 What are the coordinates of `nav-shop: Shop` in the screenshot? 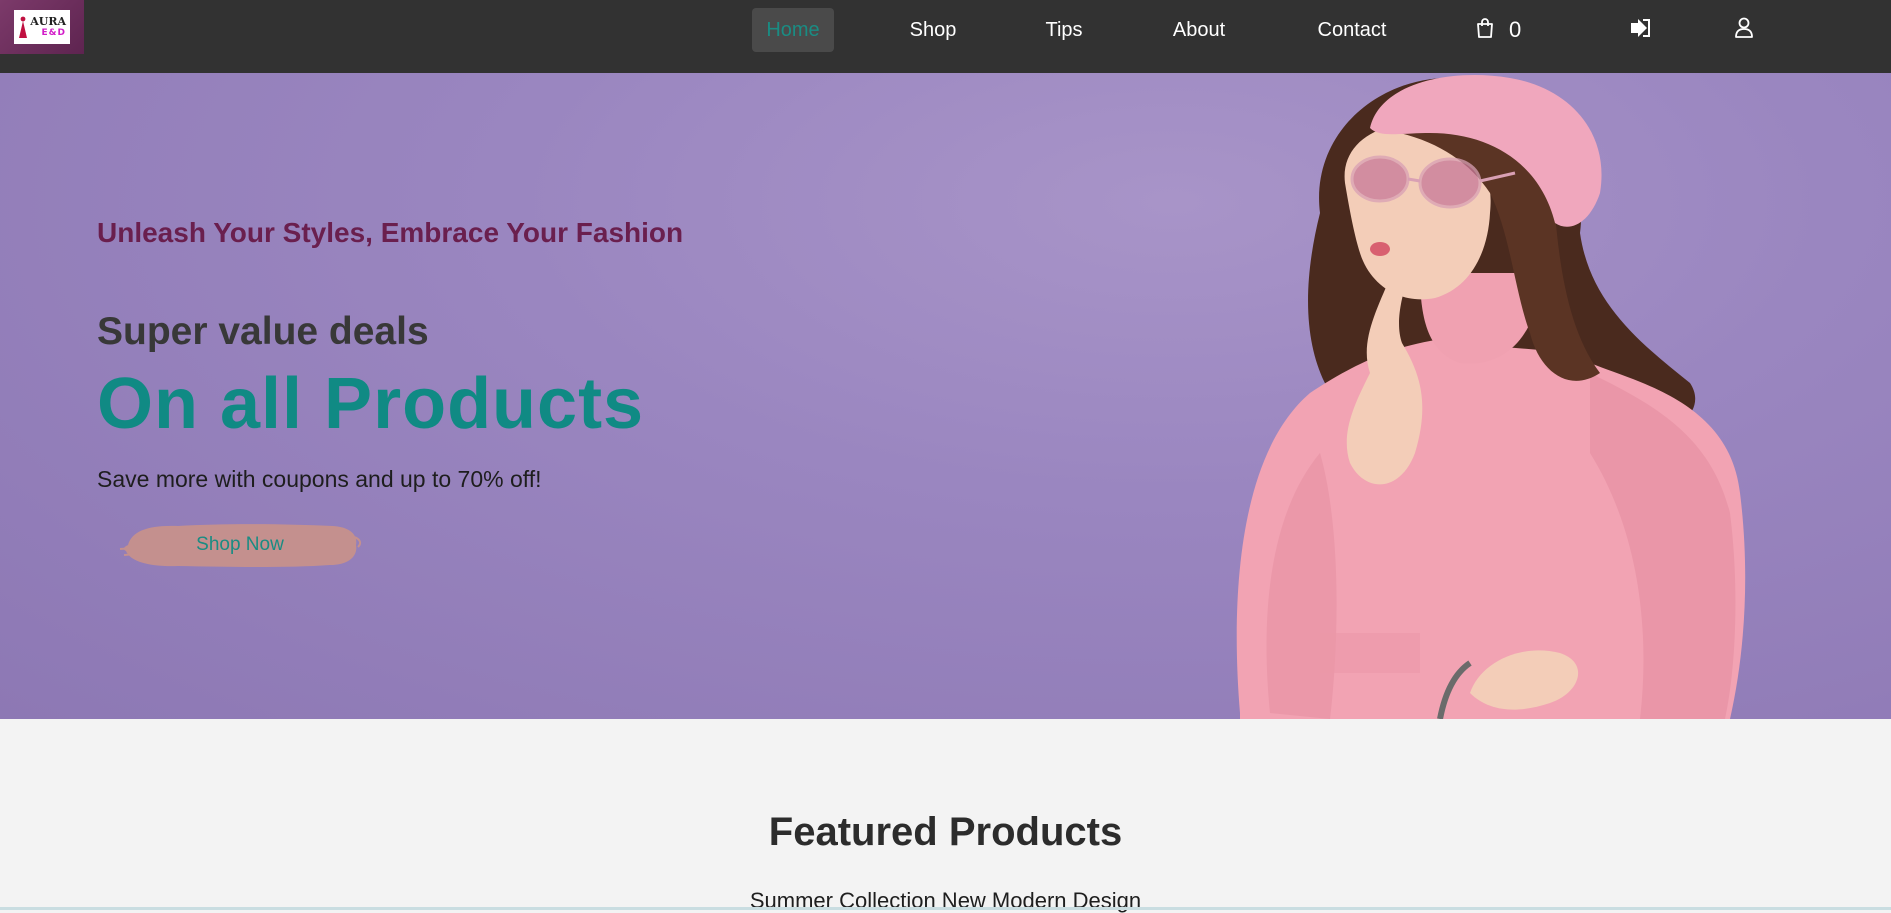 It's located at (933, 30).